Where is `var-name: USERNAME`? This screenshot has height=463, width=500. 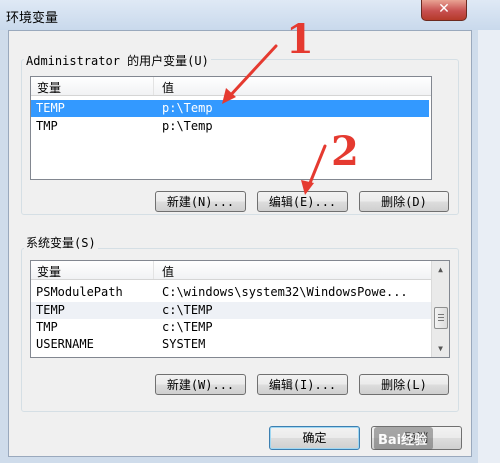 var-name: USERNAME is located at coordinates (65, 344).